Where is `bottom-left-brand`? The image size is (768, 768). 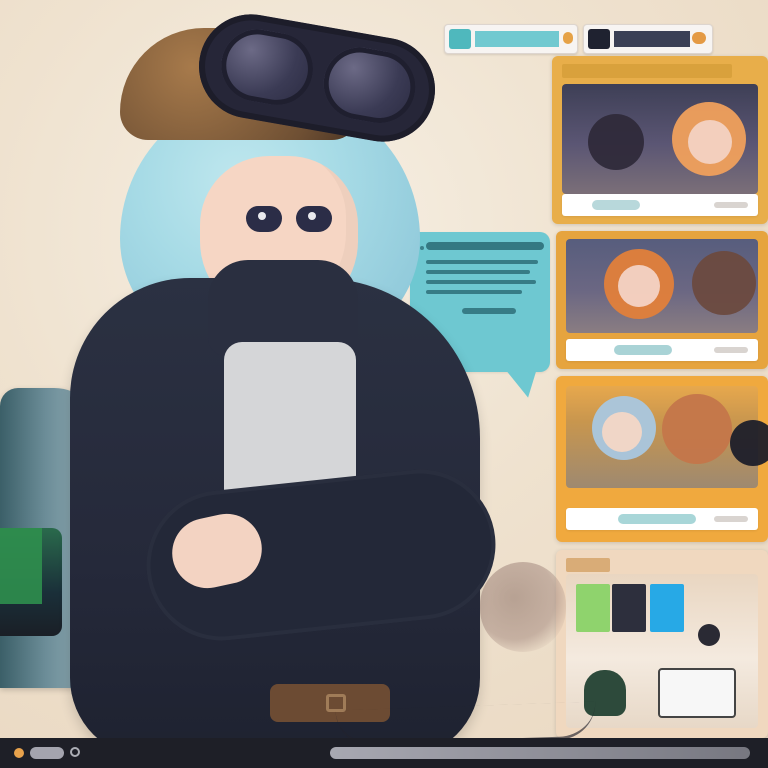 bottom-left-brand is located at coordinates (60, 753).